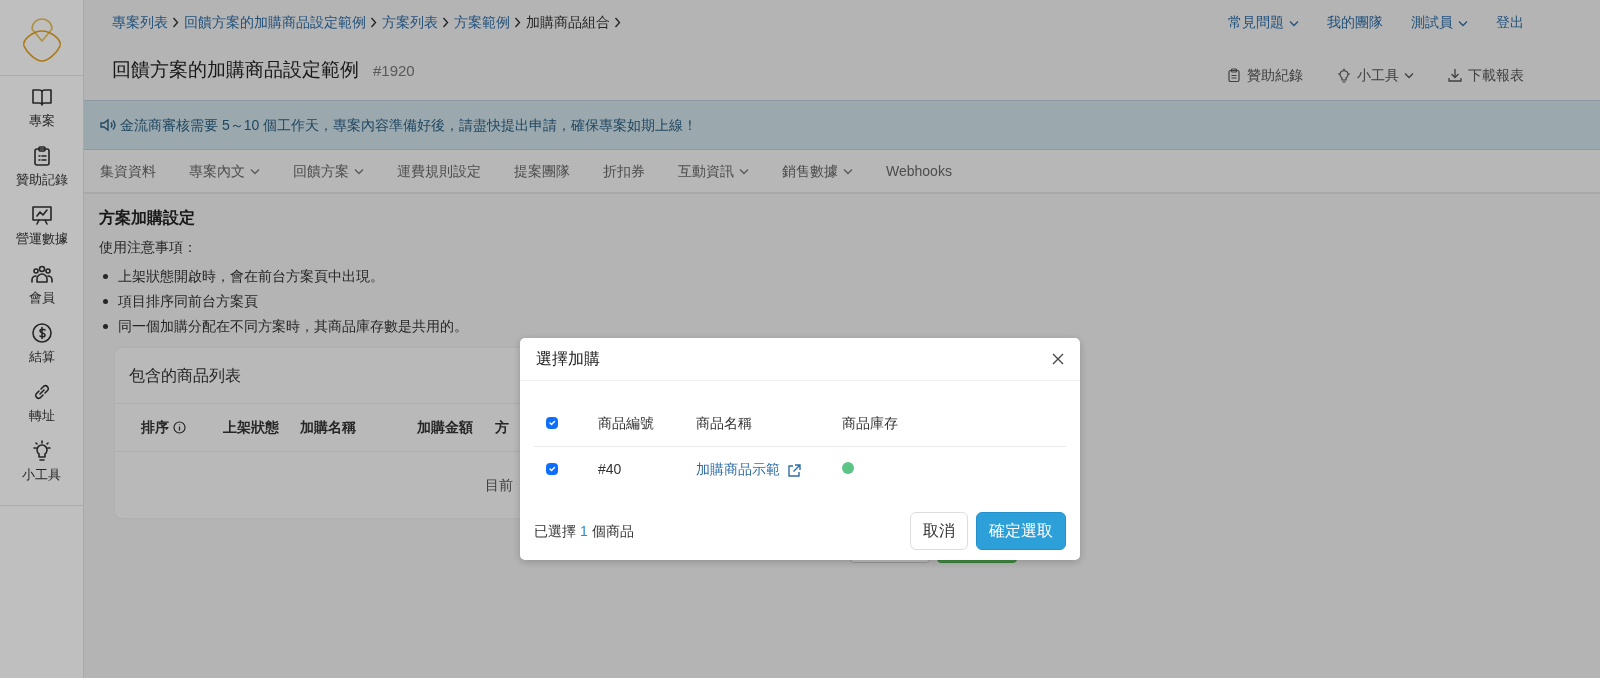  What do you see at coordinates (568, 359) in the screenshot?
I see `modal-title: 選擇加購` at bounding box center [568, 359].